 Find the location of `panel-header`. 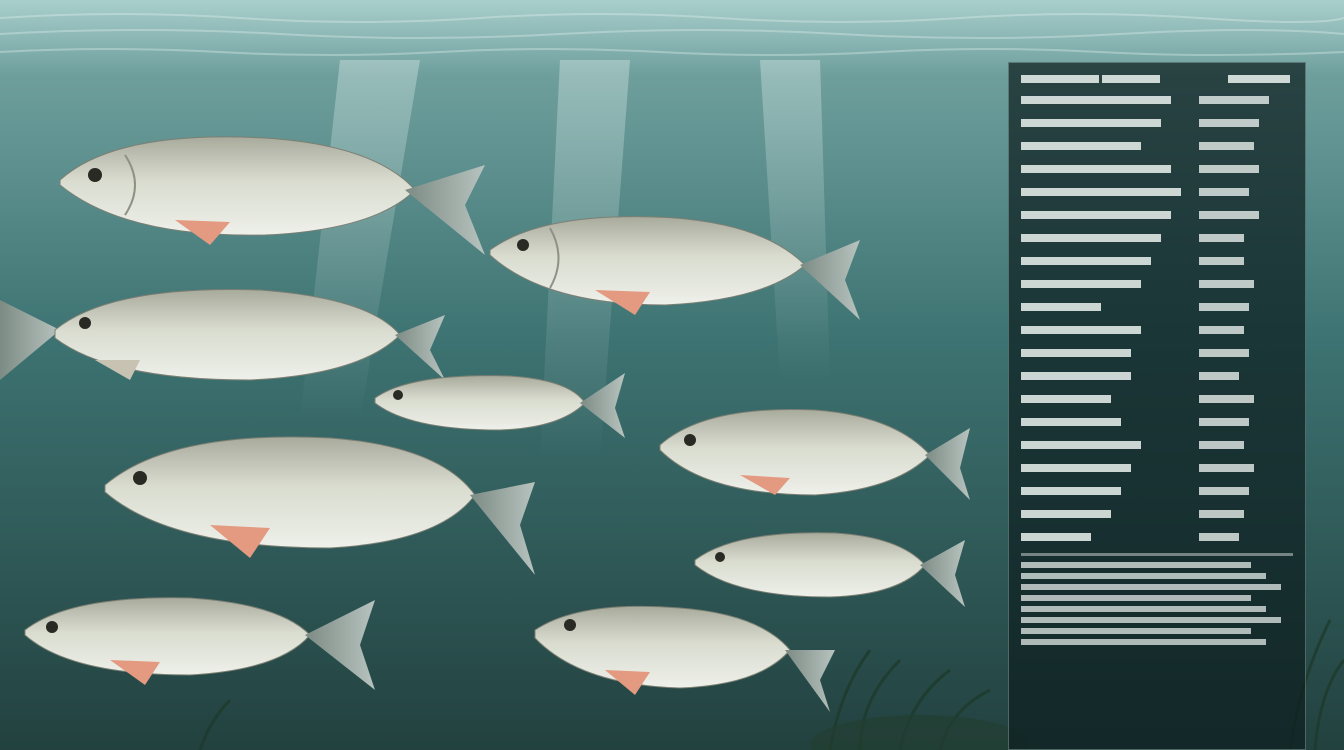

panel-header is located at coordinates (1157, 79).